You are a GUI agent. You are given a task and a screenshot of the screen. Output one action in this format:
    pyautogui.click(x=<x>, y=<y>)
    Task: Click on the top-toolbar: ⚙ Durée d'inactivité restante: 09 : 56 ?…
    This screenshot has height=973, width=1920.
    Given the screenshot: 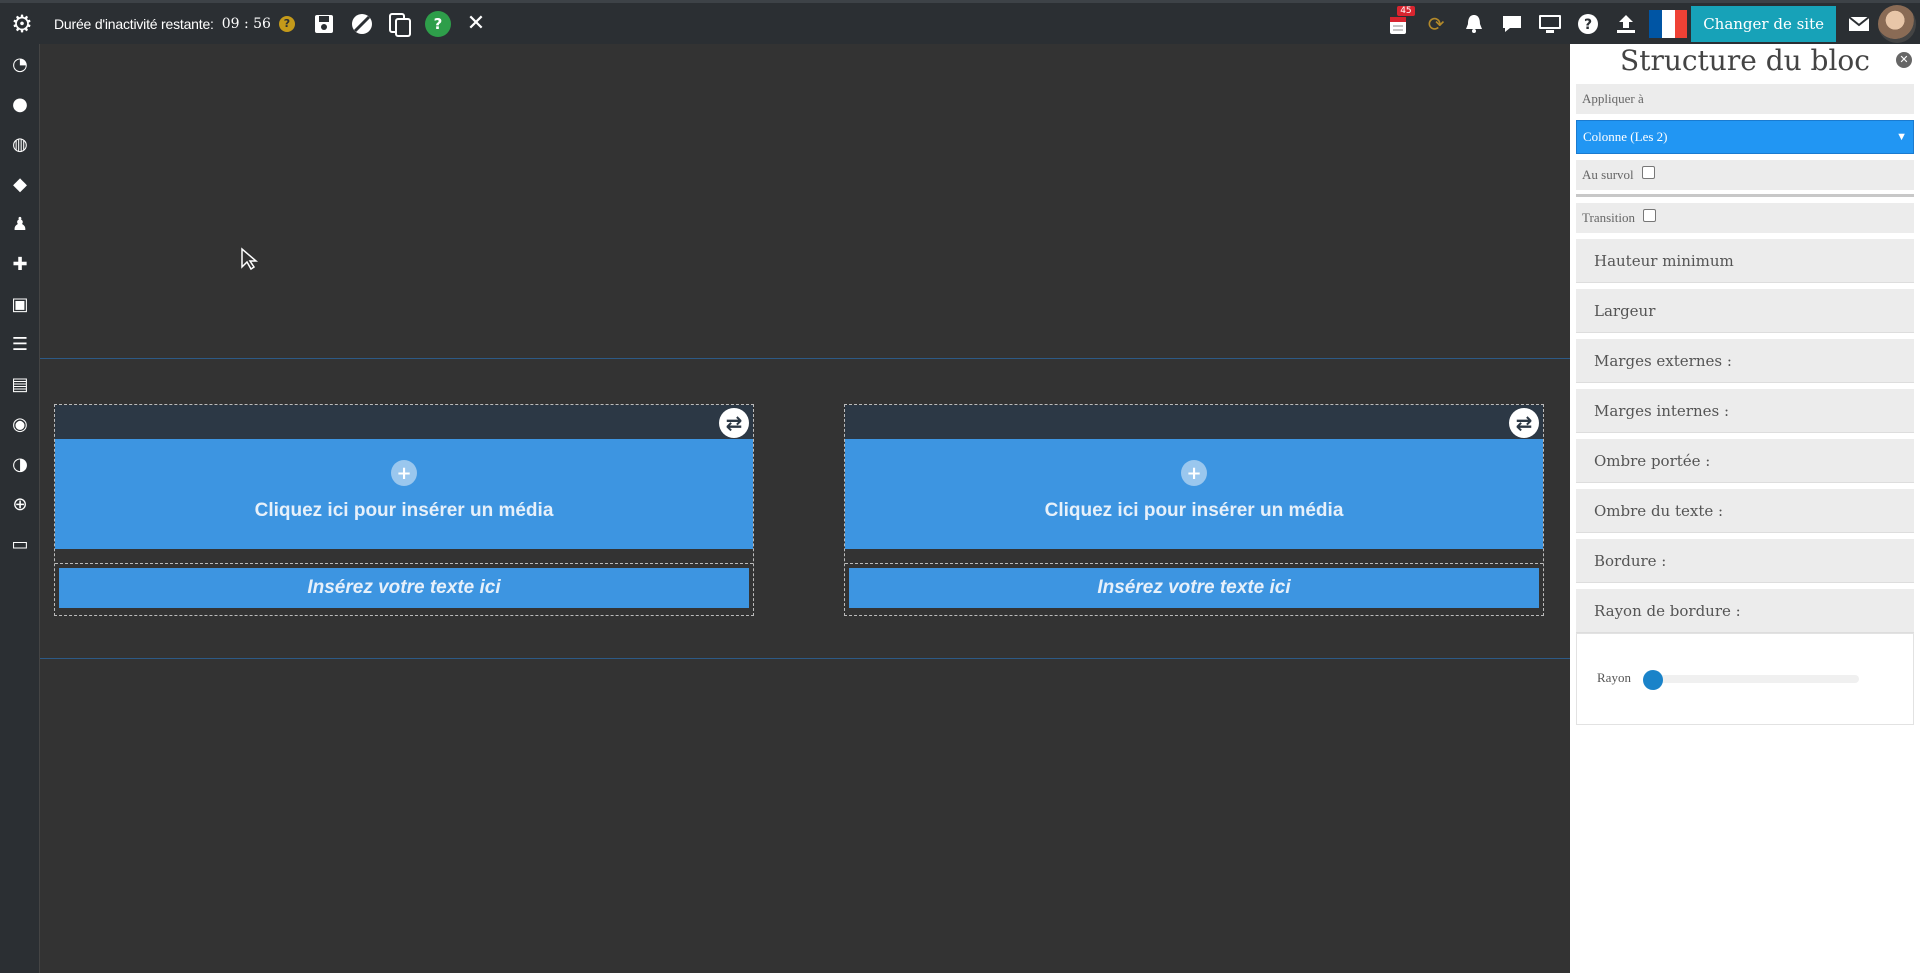 What is the action you would take?
    pyautogui.click(x=960, y=22)
    